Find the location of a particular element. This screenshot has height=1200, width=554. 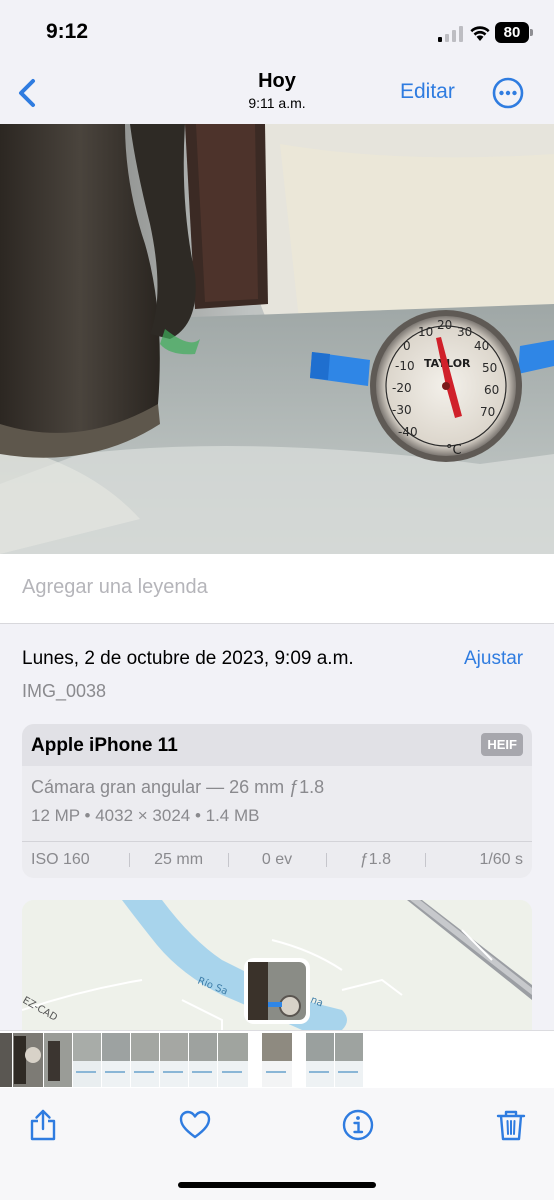

filmstrip-thumbnails is located at coordinates (181, 1060).